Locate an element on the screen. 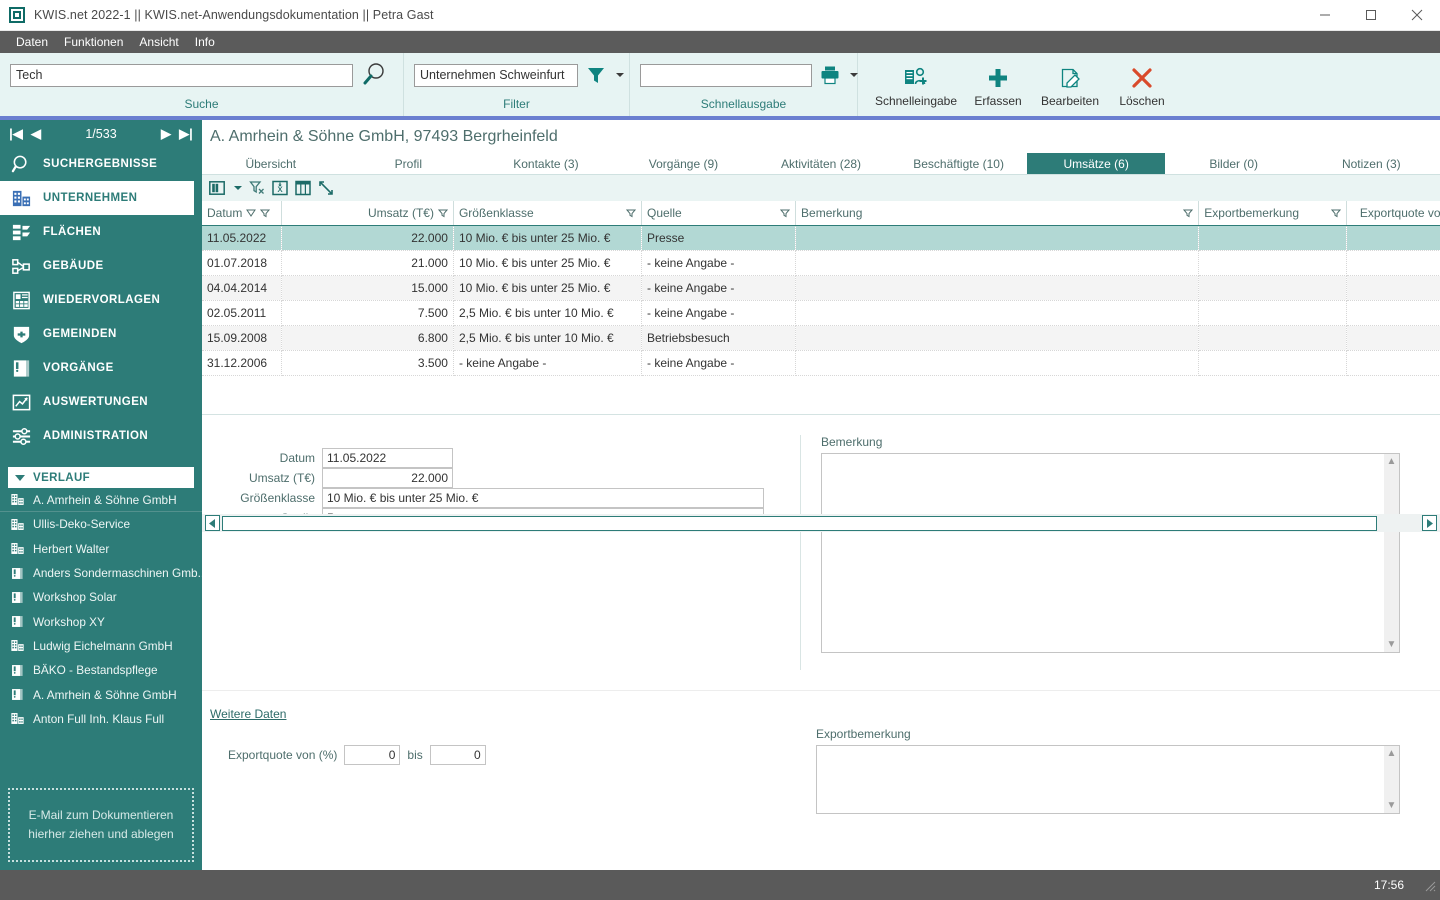 The height and width of the screenshot is (900, 1440). sidebar-item-suchergebnisse: SUCHERGEBNISSE is located at coordinates (101, 164).